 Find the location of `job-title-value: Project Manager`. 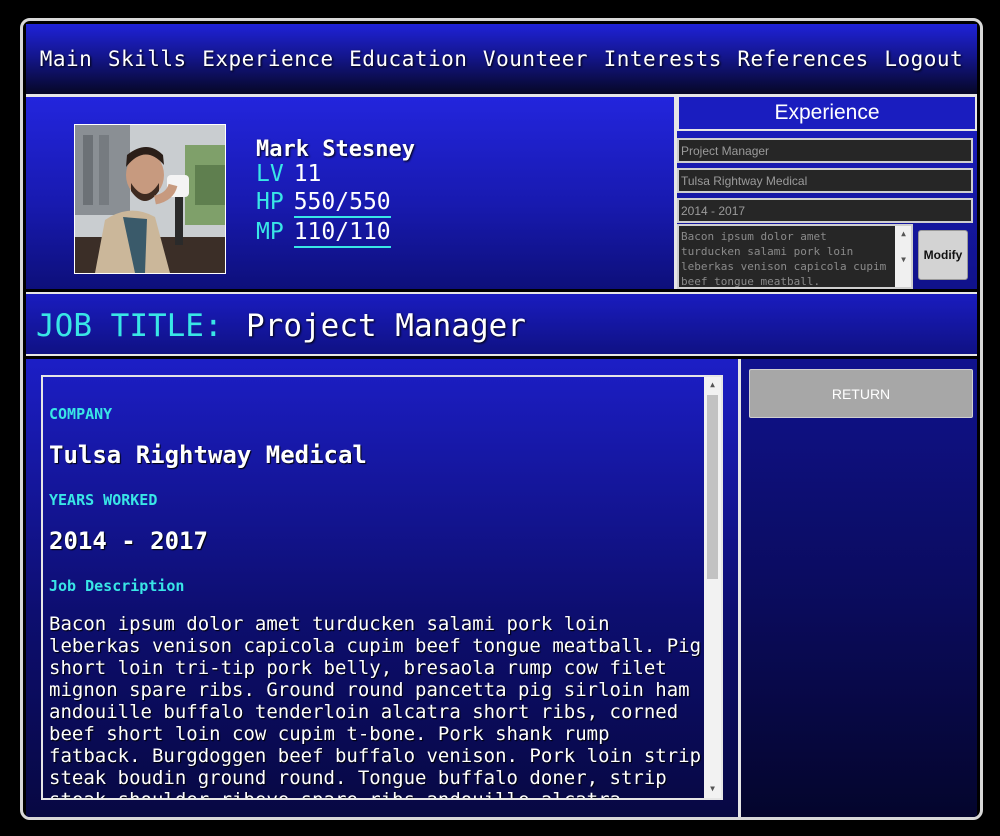

job-title-value: Project Manager is located at coordinates (386, 326).